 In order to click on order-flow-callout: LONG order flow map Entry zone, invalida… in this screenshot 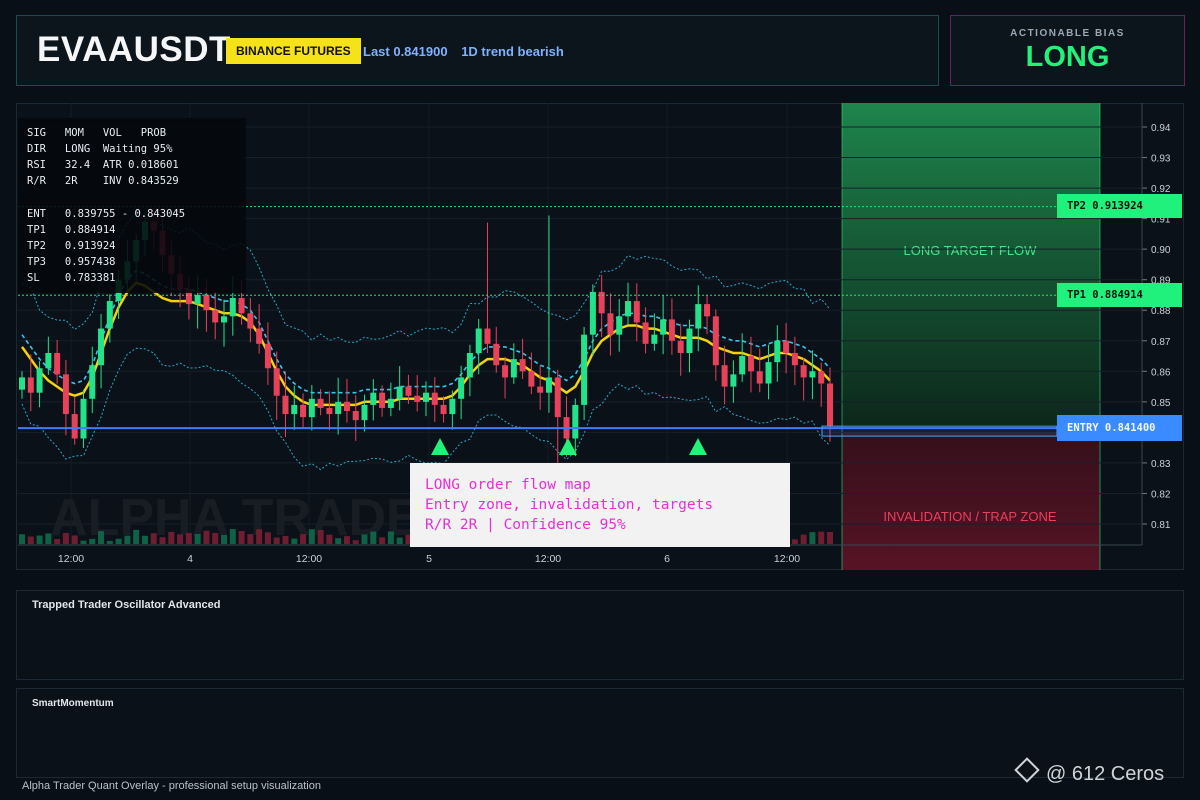, I will do `click(600, 505)`.